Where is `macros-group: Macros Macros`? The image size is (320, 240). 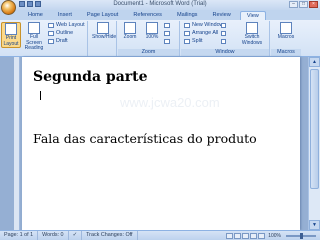 macros-group: Macros Macros is located at coordinates (286, 38).